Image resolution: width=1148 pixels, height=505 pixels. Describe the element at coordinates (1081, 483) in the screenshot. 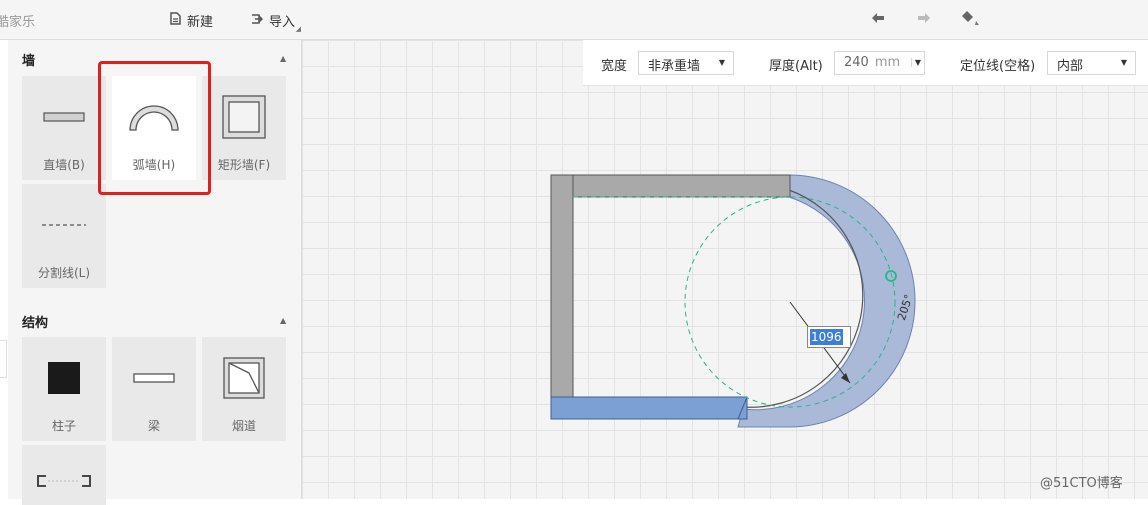

I see `watermark: @51CTO博客` at that location.